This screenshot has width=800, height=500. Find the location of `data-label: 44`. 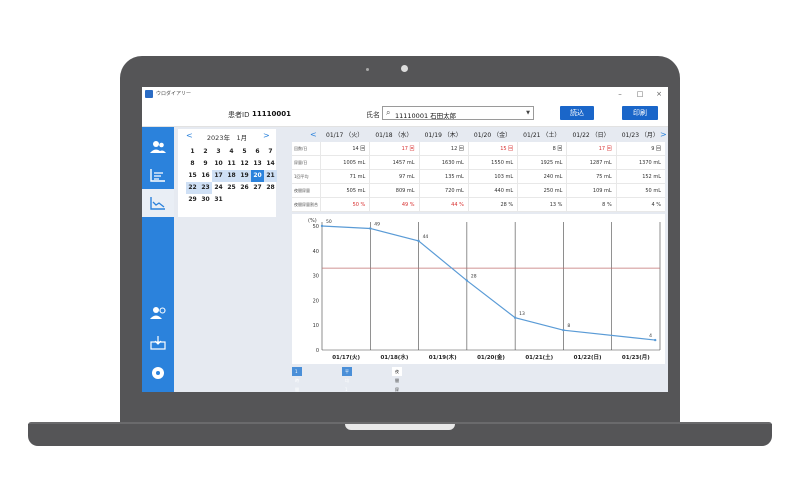

data-label: 44 is located at coordinates (426, 237).